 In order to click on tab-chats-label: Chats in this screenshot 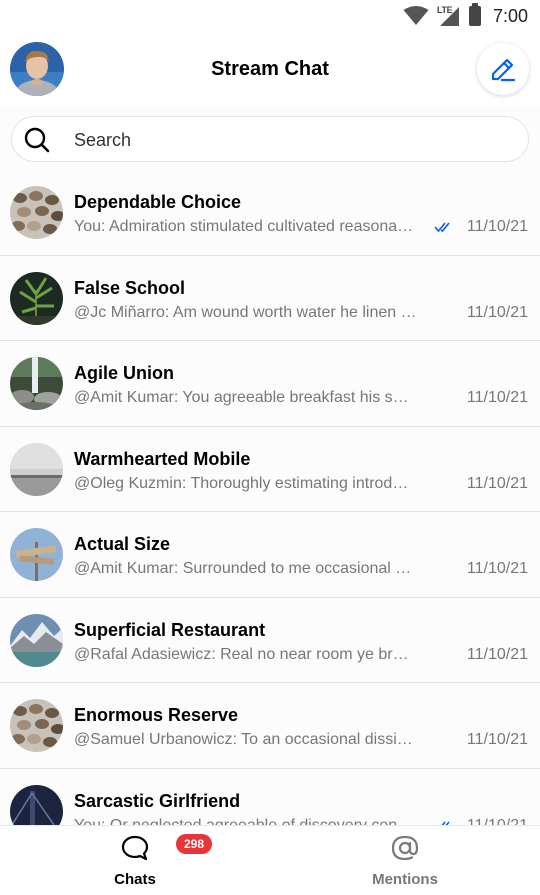, I will do `click(135, 879)`.